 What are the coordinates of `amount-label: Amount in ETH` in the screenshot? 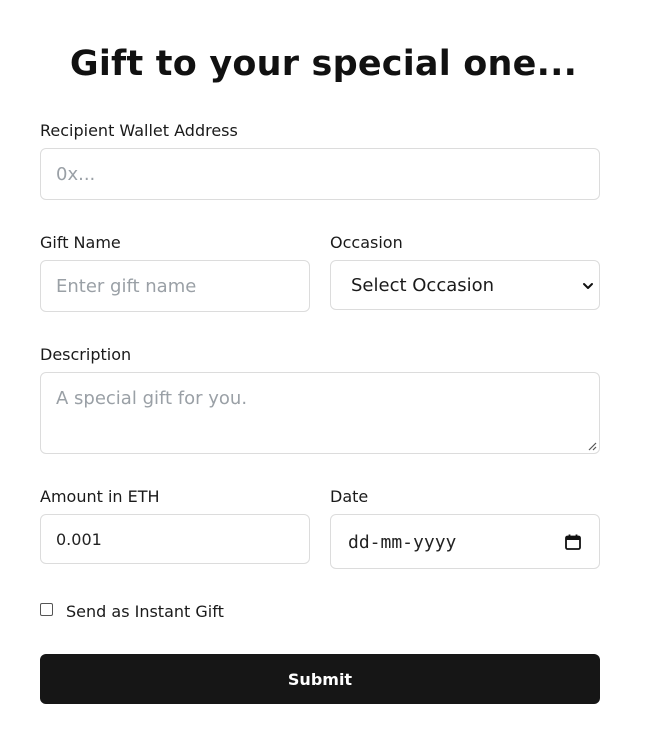 It's located at (100, 496).